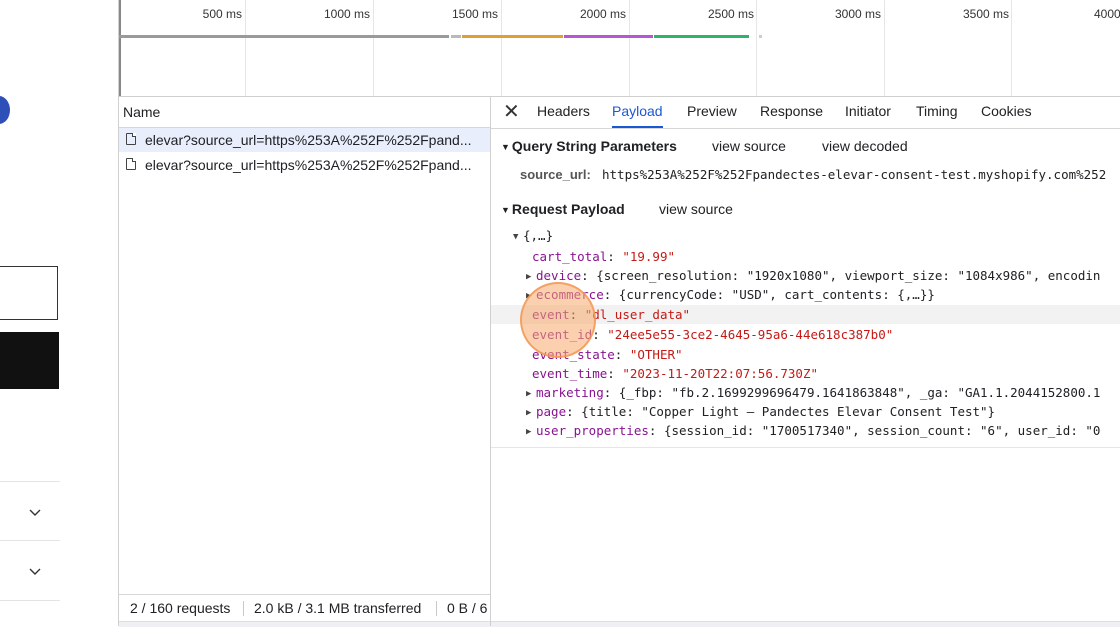 The height and width of the screenshot is (627, 1120). I want to click on payload-row: cart_total: "19.99", so click(604, 256).